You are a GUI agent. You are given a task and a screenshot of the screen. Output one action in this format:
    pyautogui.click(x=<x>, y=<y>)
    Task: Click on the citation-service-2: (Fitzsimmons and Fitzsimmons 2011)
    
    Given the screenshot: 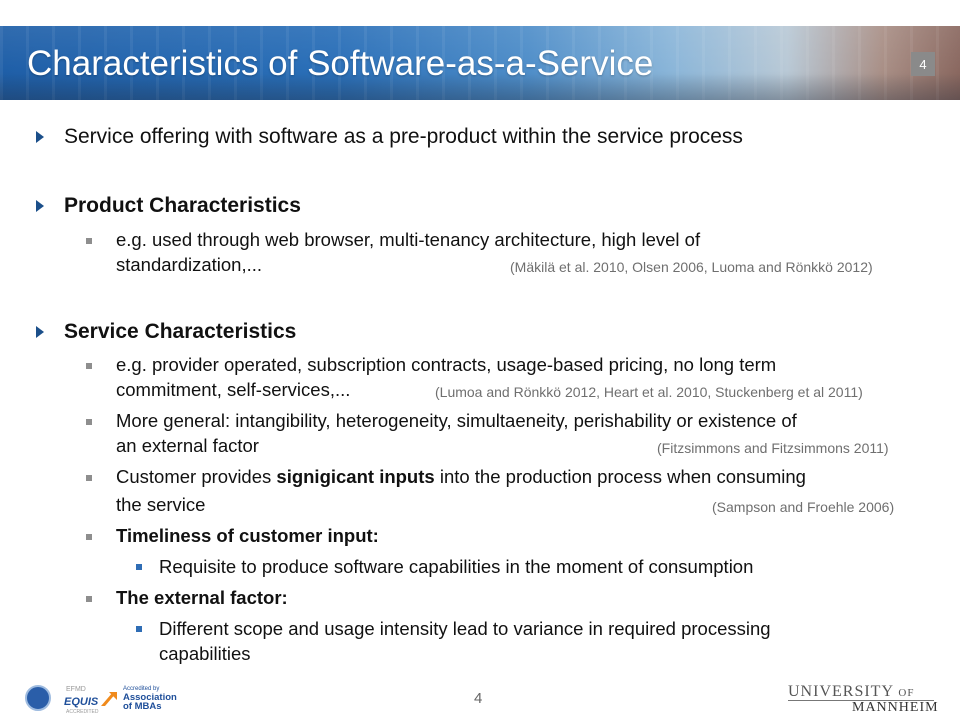 What is the action you would take?
    pyautogui.click(x=773, y=448)
    